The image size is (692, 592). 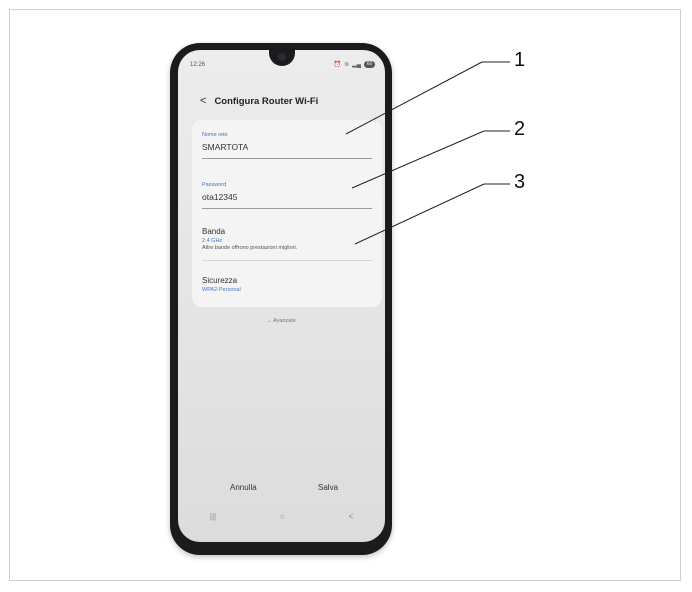 I want to click on callout-number-3: 3, so click(x=520, y=182).